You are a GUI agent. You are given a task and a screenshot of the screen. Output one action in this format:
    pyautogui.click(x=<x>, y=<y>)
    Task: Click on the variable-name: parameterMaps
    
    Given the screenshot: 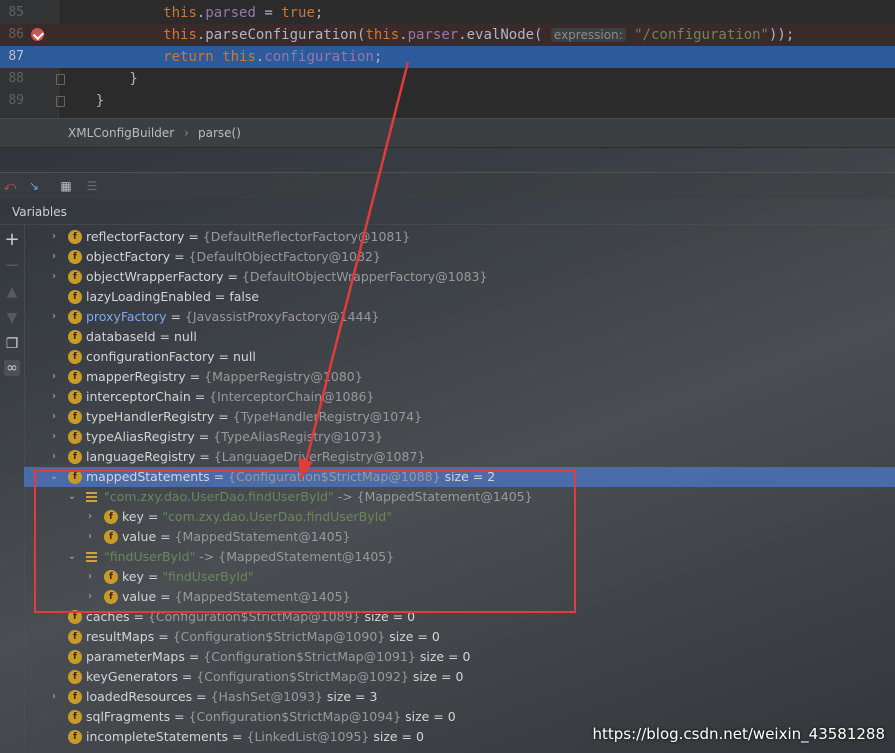 What is the action you would take?
    pyautogui.click(x=135, y=656)
    